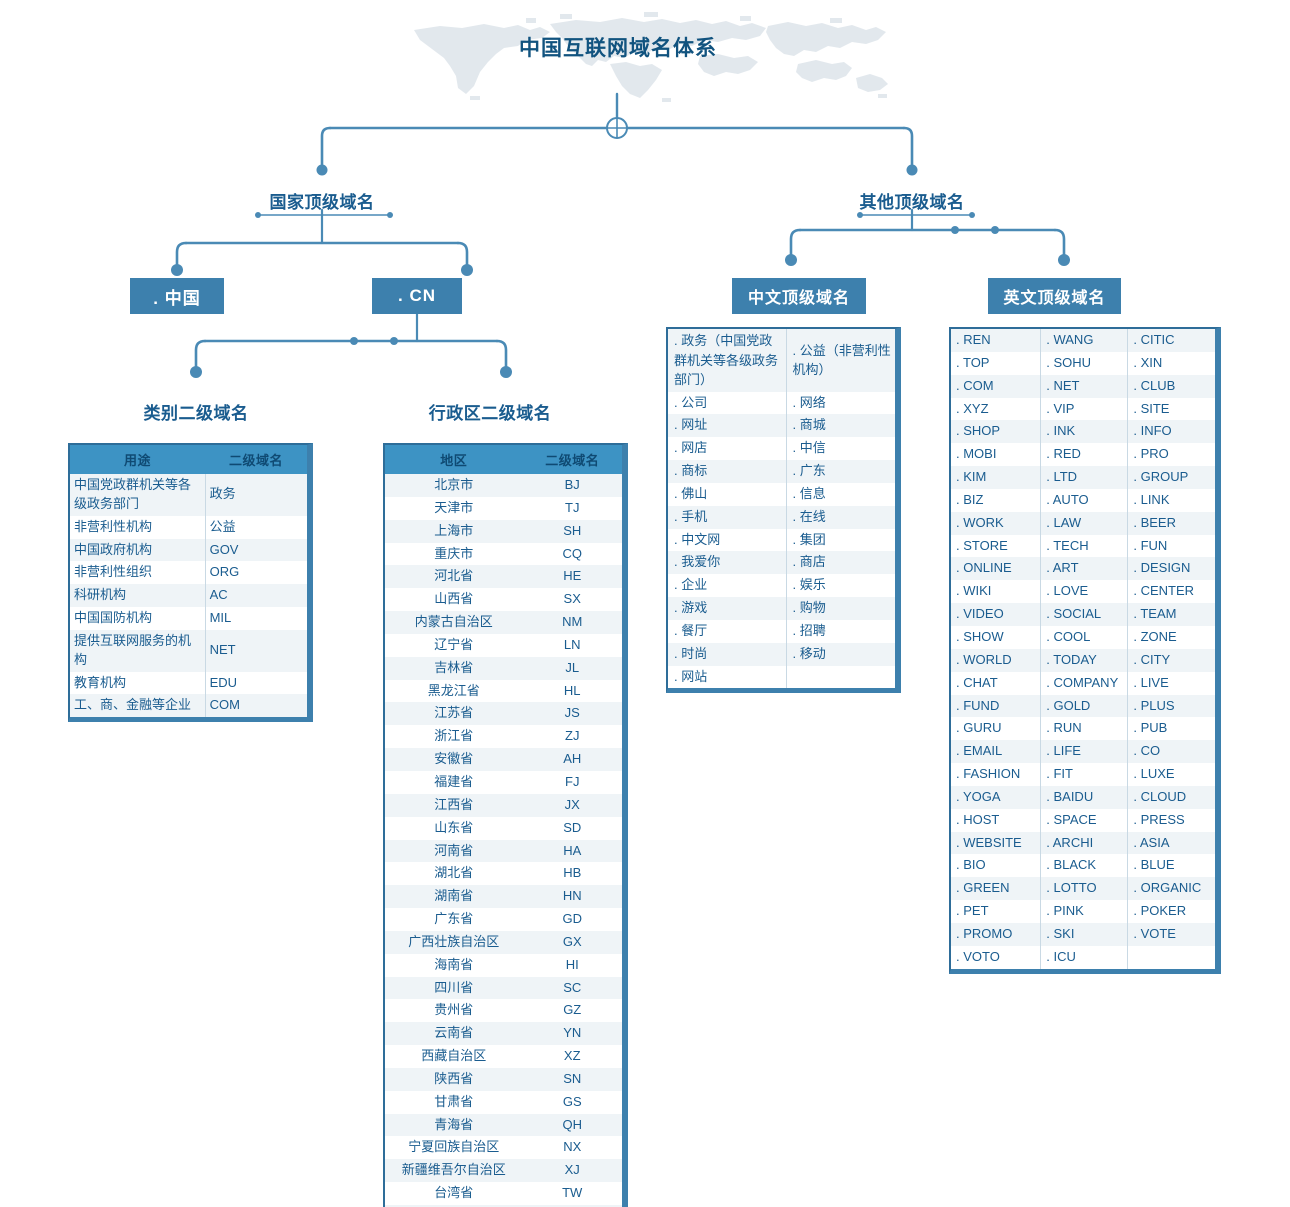  I want to click on cell-english-tld: . CENTER, so click(1171, 592).